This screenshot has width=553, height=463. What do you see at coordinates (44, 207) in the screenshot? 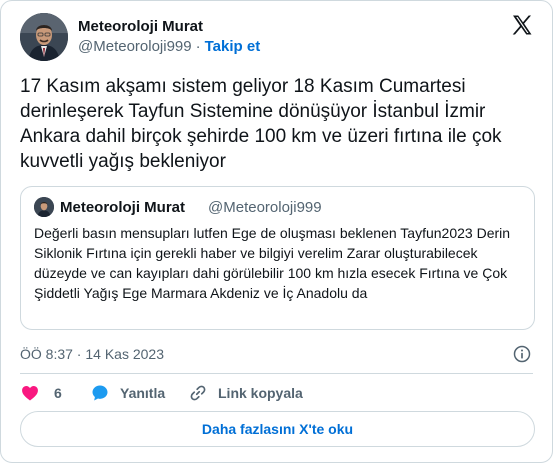
I see `quoted-avatar` at bounding box center [44, 207].